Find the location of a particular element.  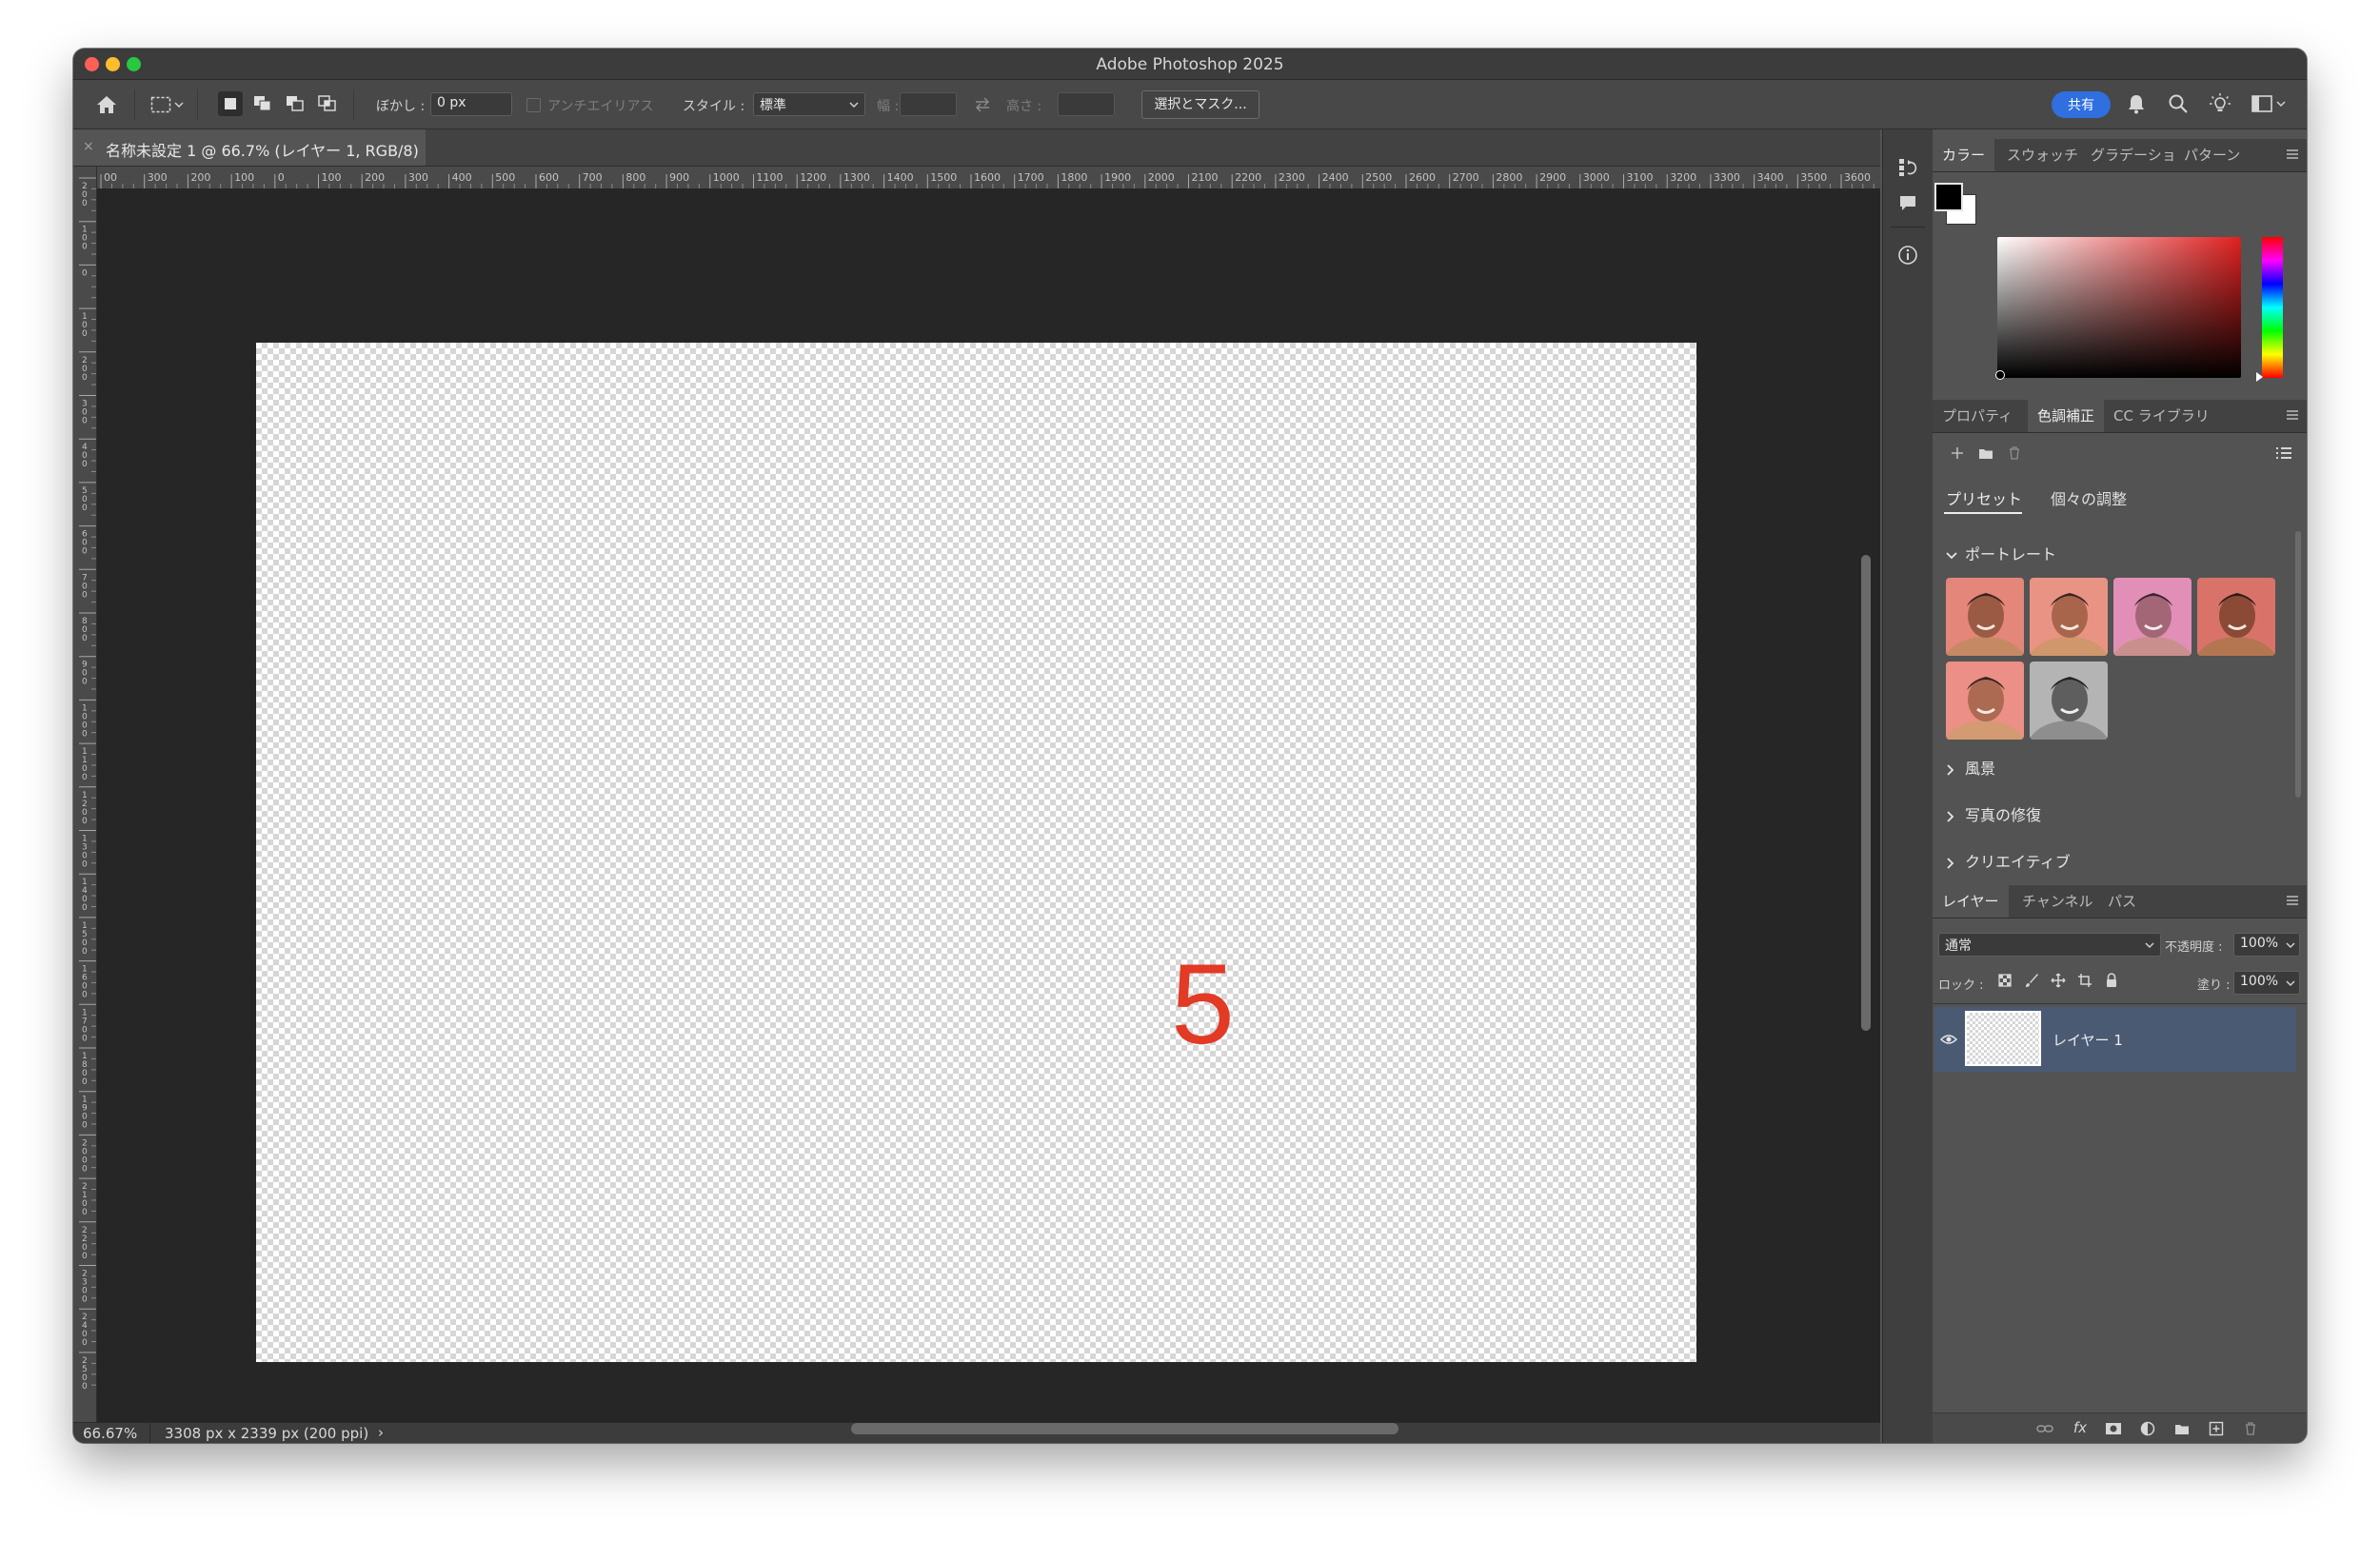

status-menu-arrow-icon: › is located at coordinates (381, 1432).